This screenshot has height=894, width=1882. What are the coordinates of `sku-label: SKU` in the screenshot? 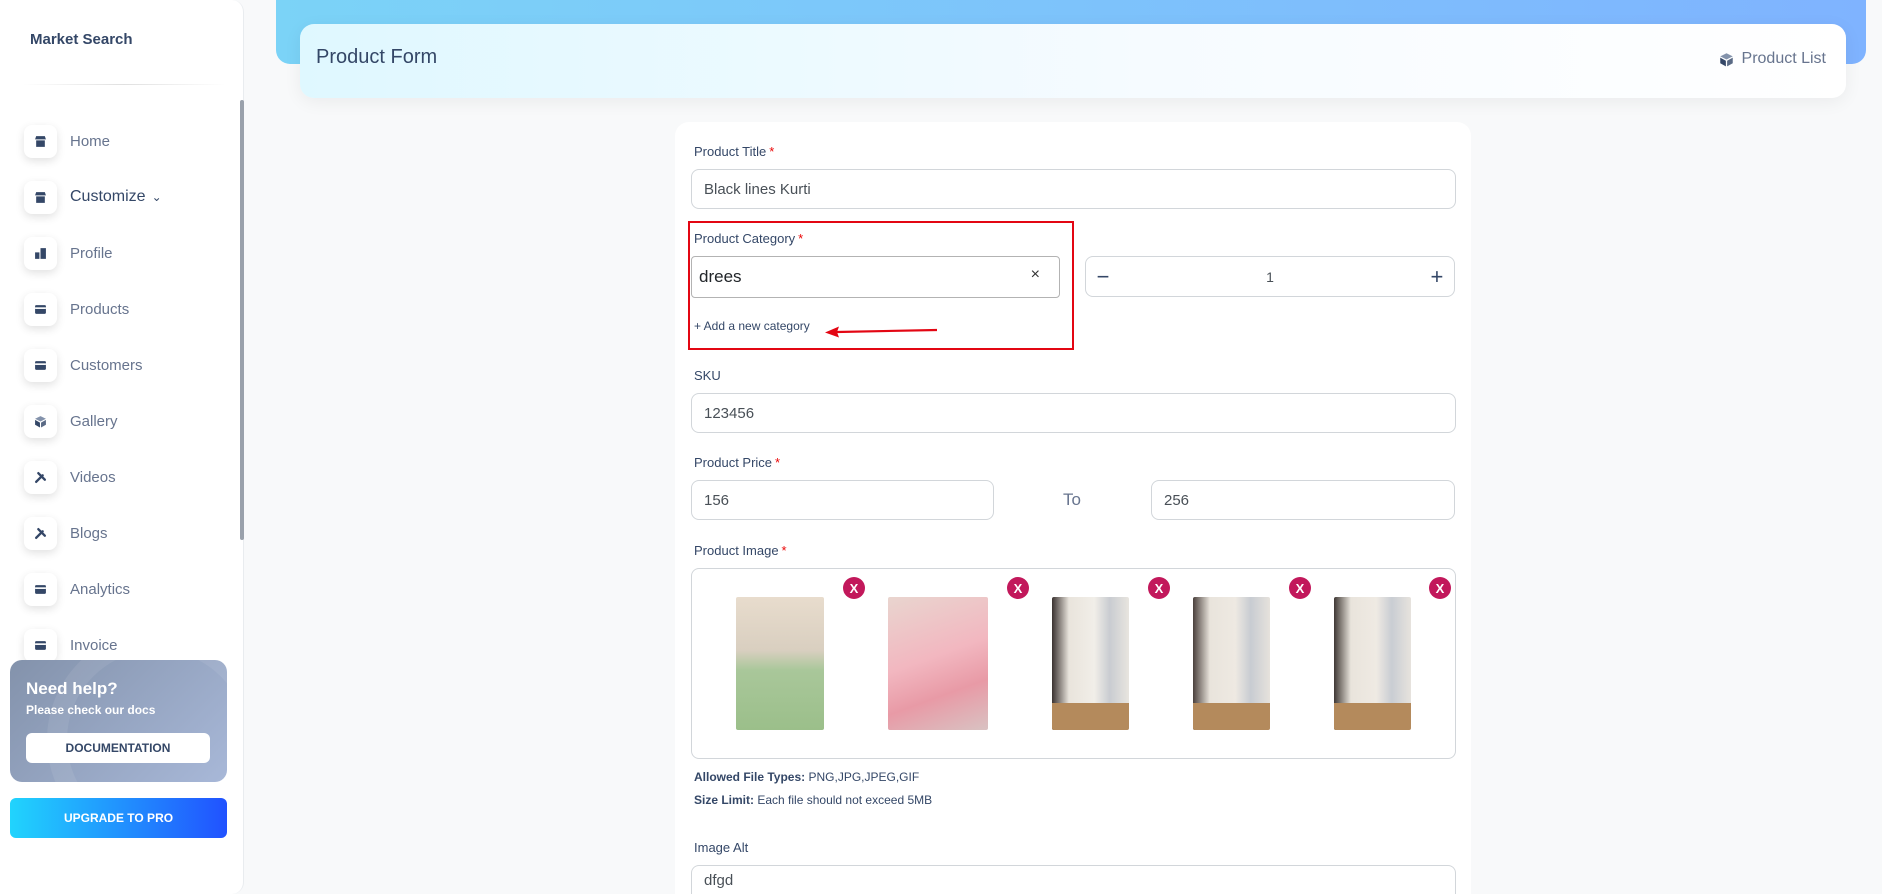 It's located at (707, 375).